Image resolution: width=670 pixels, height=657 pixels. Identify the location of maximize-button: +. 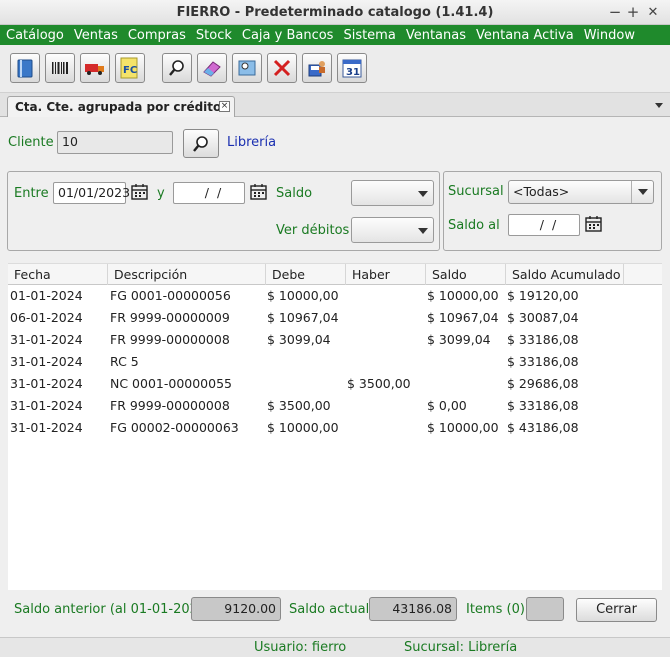
(633, 12).